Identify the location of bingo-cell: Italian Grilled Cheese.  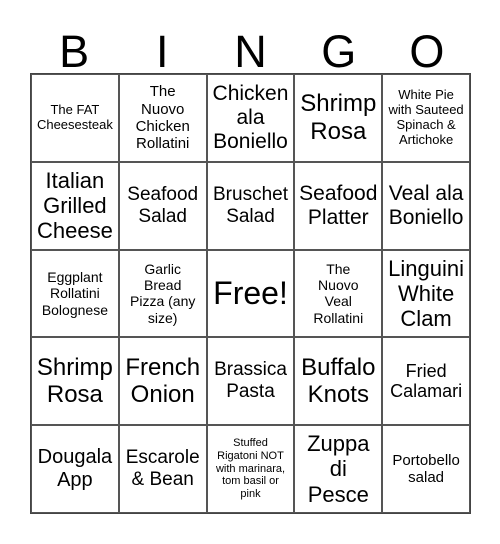
(75, 205).